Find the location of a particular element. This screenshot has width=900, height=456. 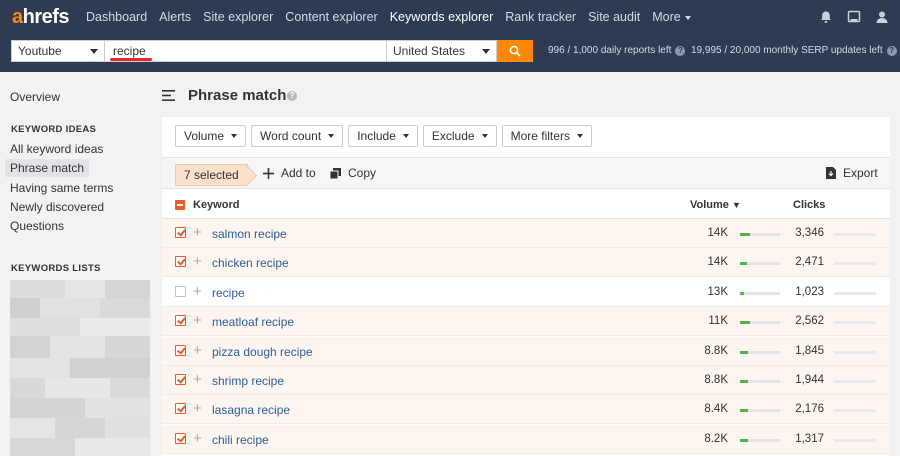

column-volume: Volume ▼ is located at coordinates (715, 205).